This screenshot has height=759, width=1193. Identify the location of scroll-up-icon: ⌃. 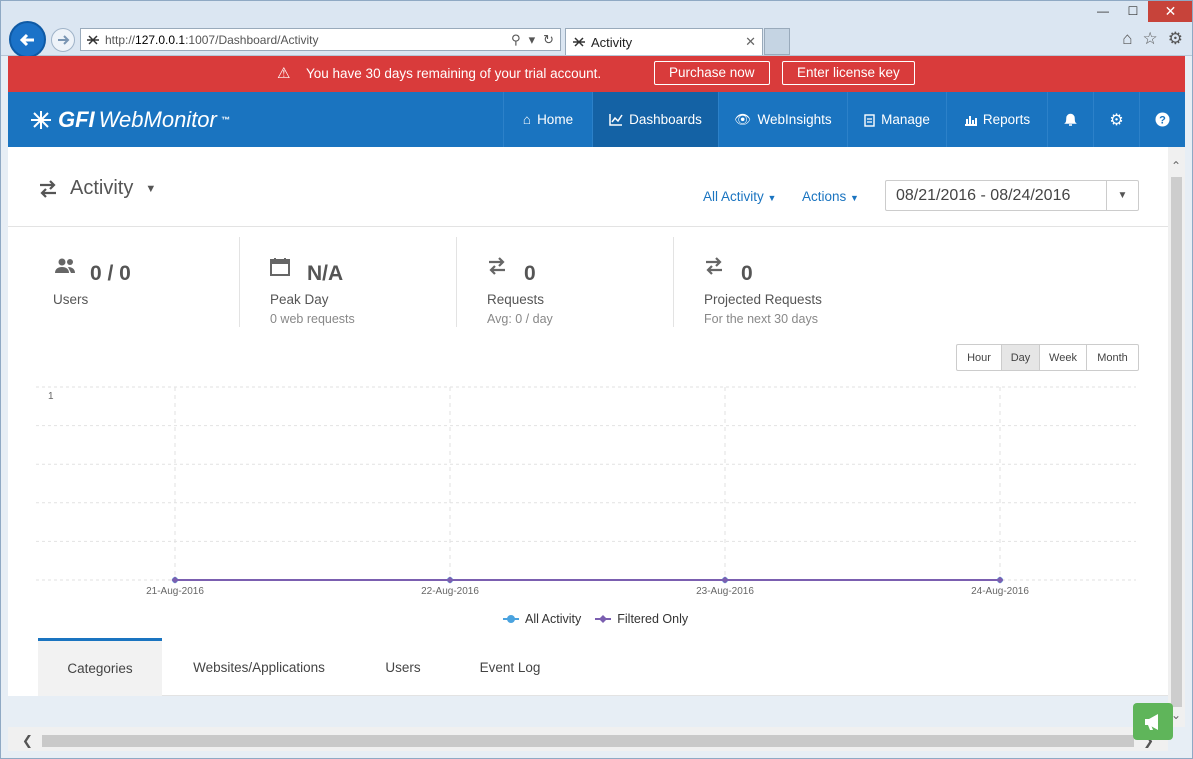
(1176, 166).